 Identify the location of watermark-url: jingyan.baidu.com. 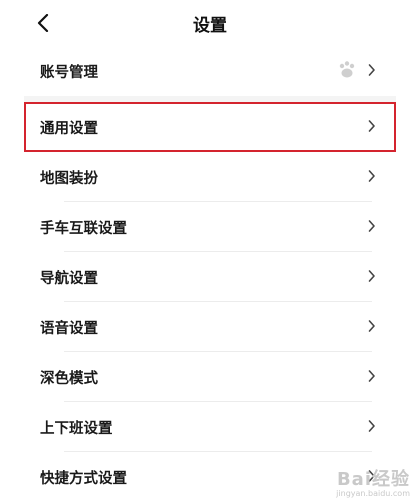
(373, 493).